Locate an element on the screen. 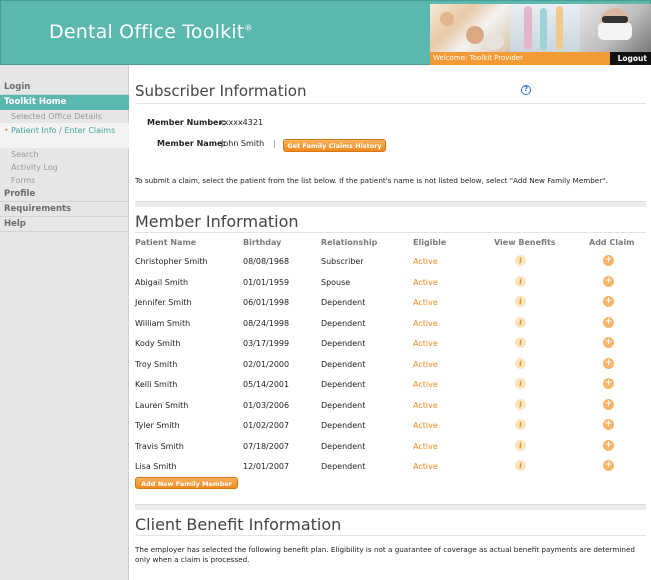 The width and height of the screenshot is (651, 580). table-row: Lisa Smith 12/01/2007 Dependent Active i + is located at coordinates (390, 467).